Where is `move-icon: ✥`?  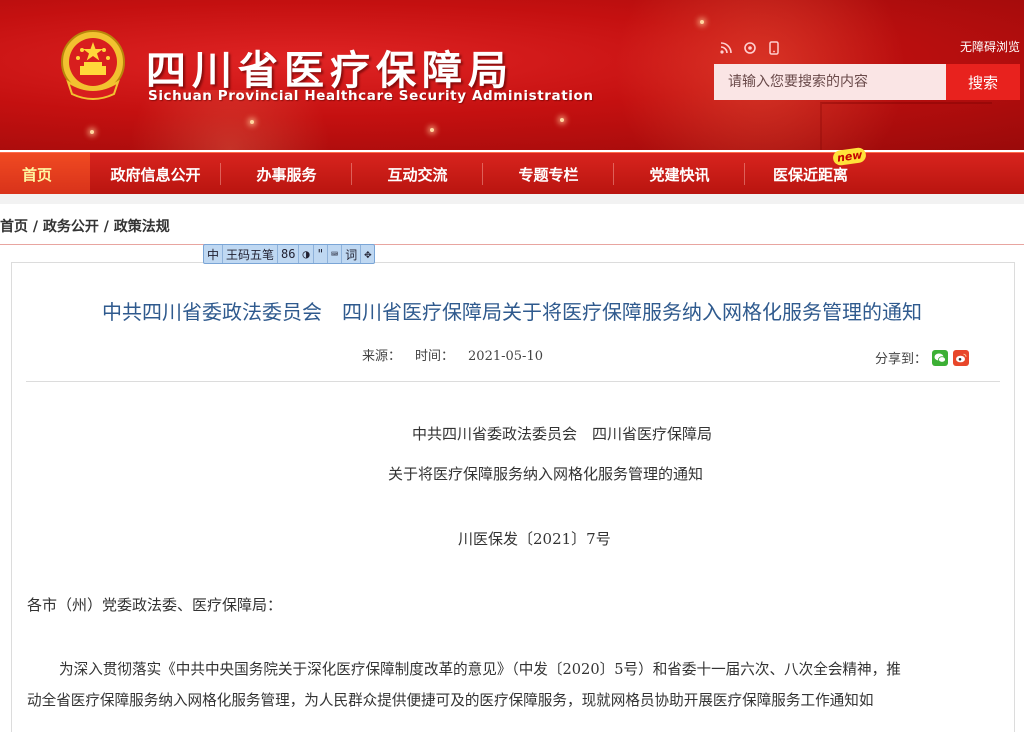
move-icon: ✥ is located at coordinates (367, 254).